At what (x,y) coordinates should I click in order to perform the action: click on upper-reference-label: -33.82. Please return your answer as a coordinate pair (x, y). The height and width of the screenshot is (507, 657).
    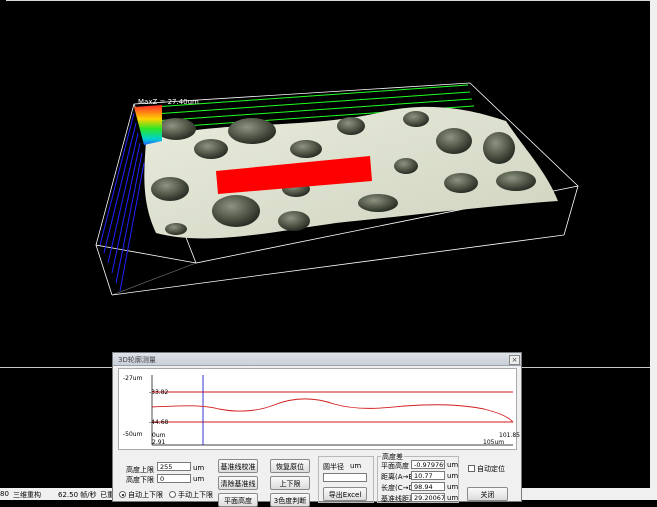
    Looking at the image, I should click on (159, 392).